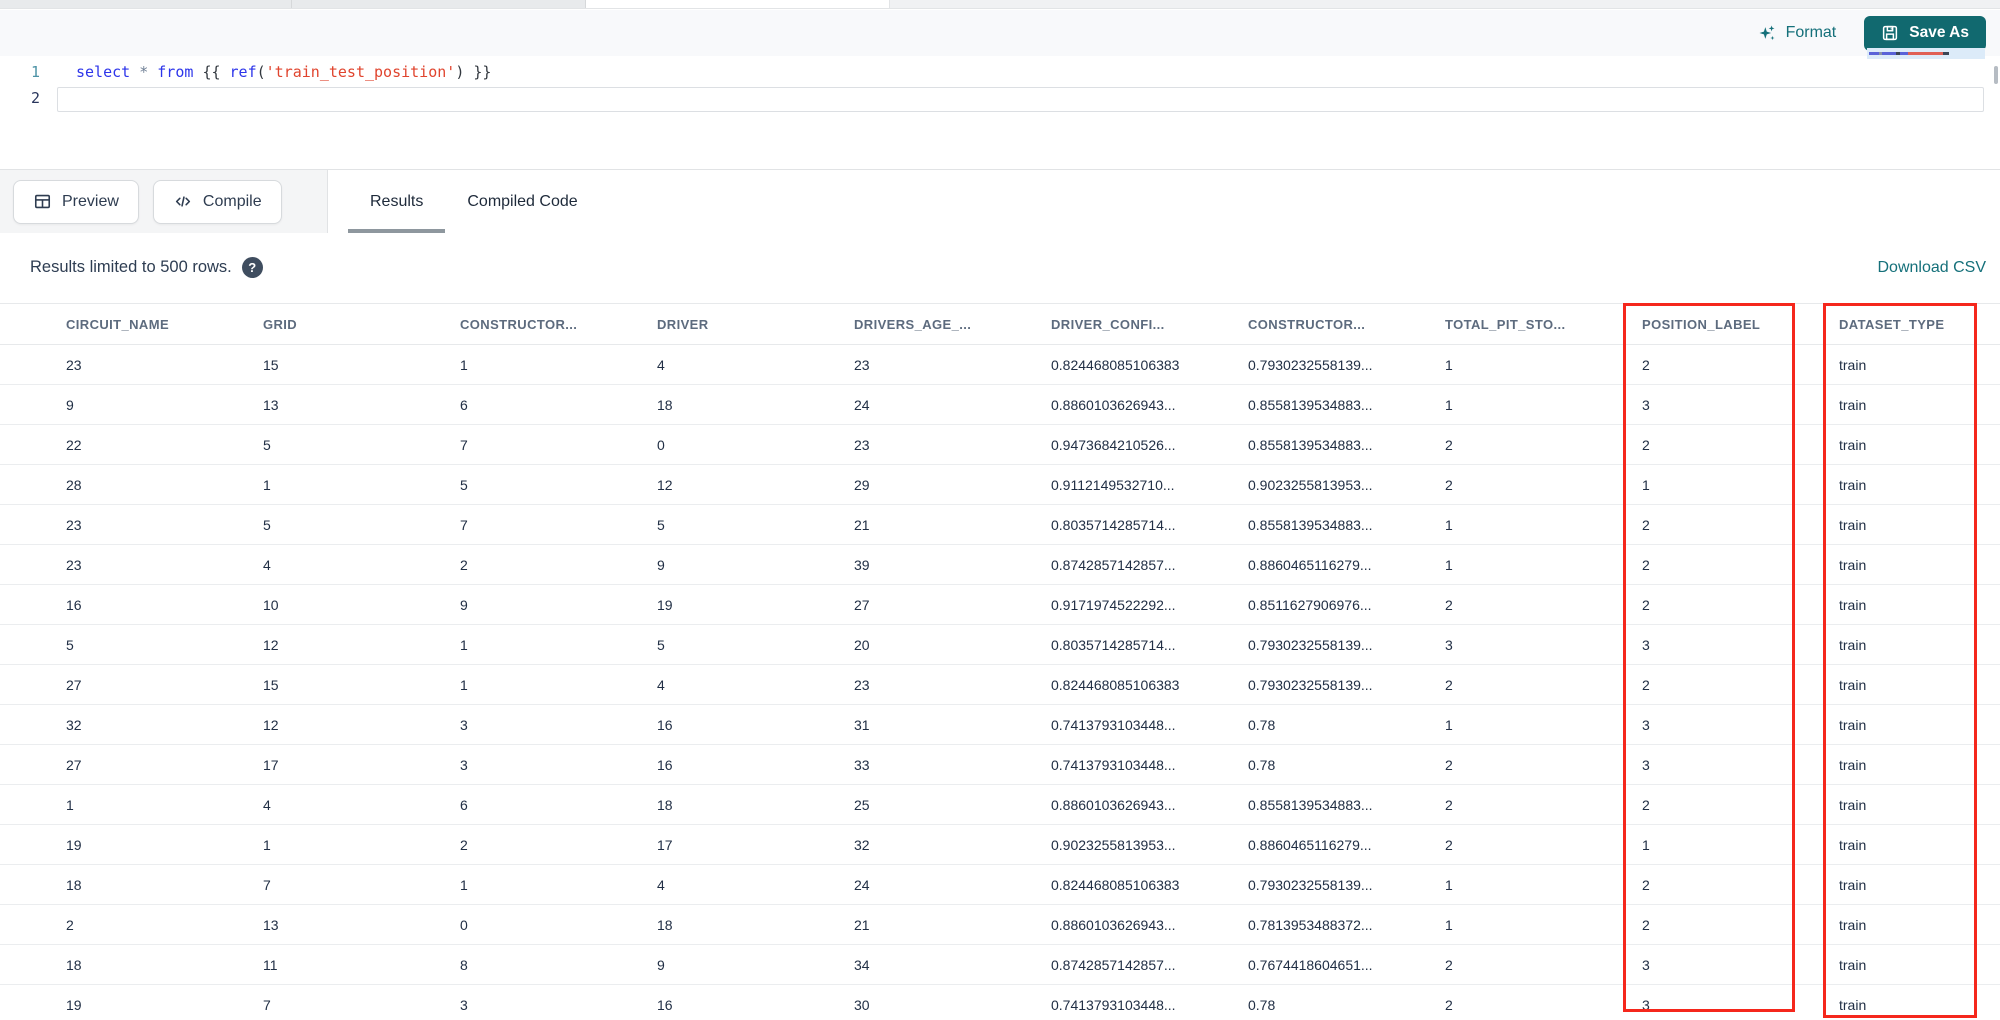 This screenshot has width=2000, height=1020. Describe the element at coordinates (217, 201) in the screenshot. I see `compile-button: Compile` at that location.